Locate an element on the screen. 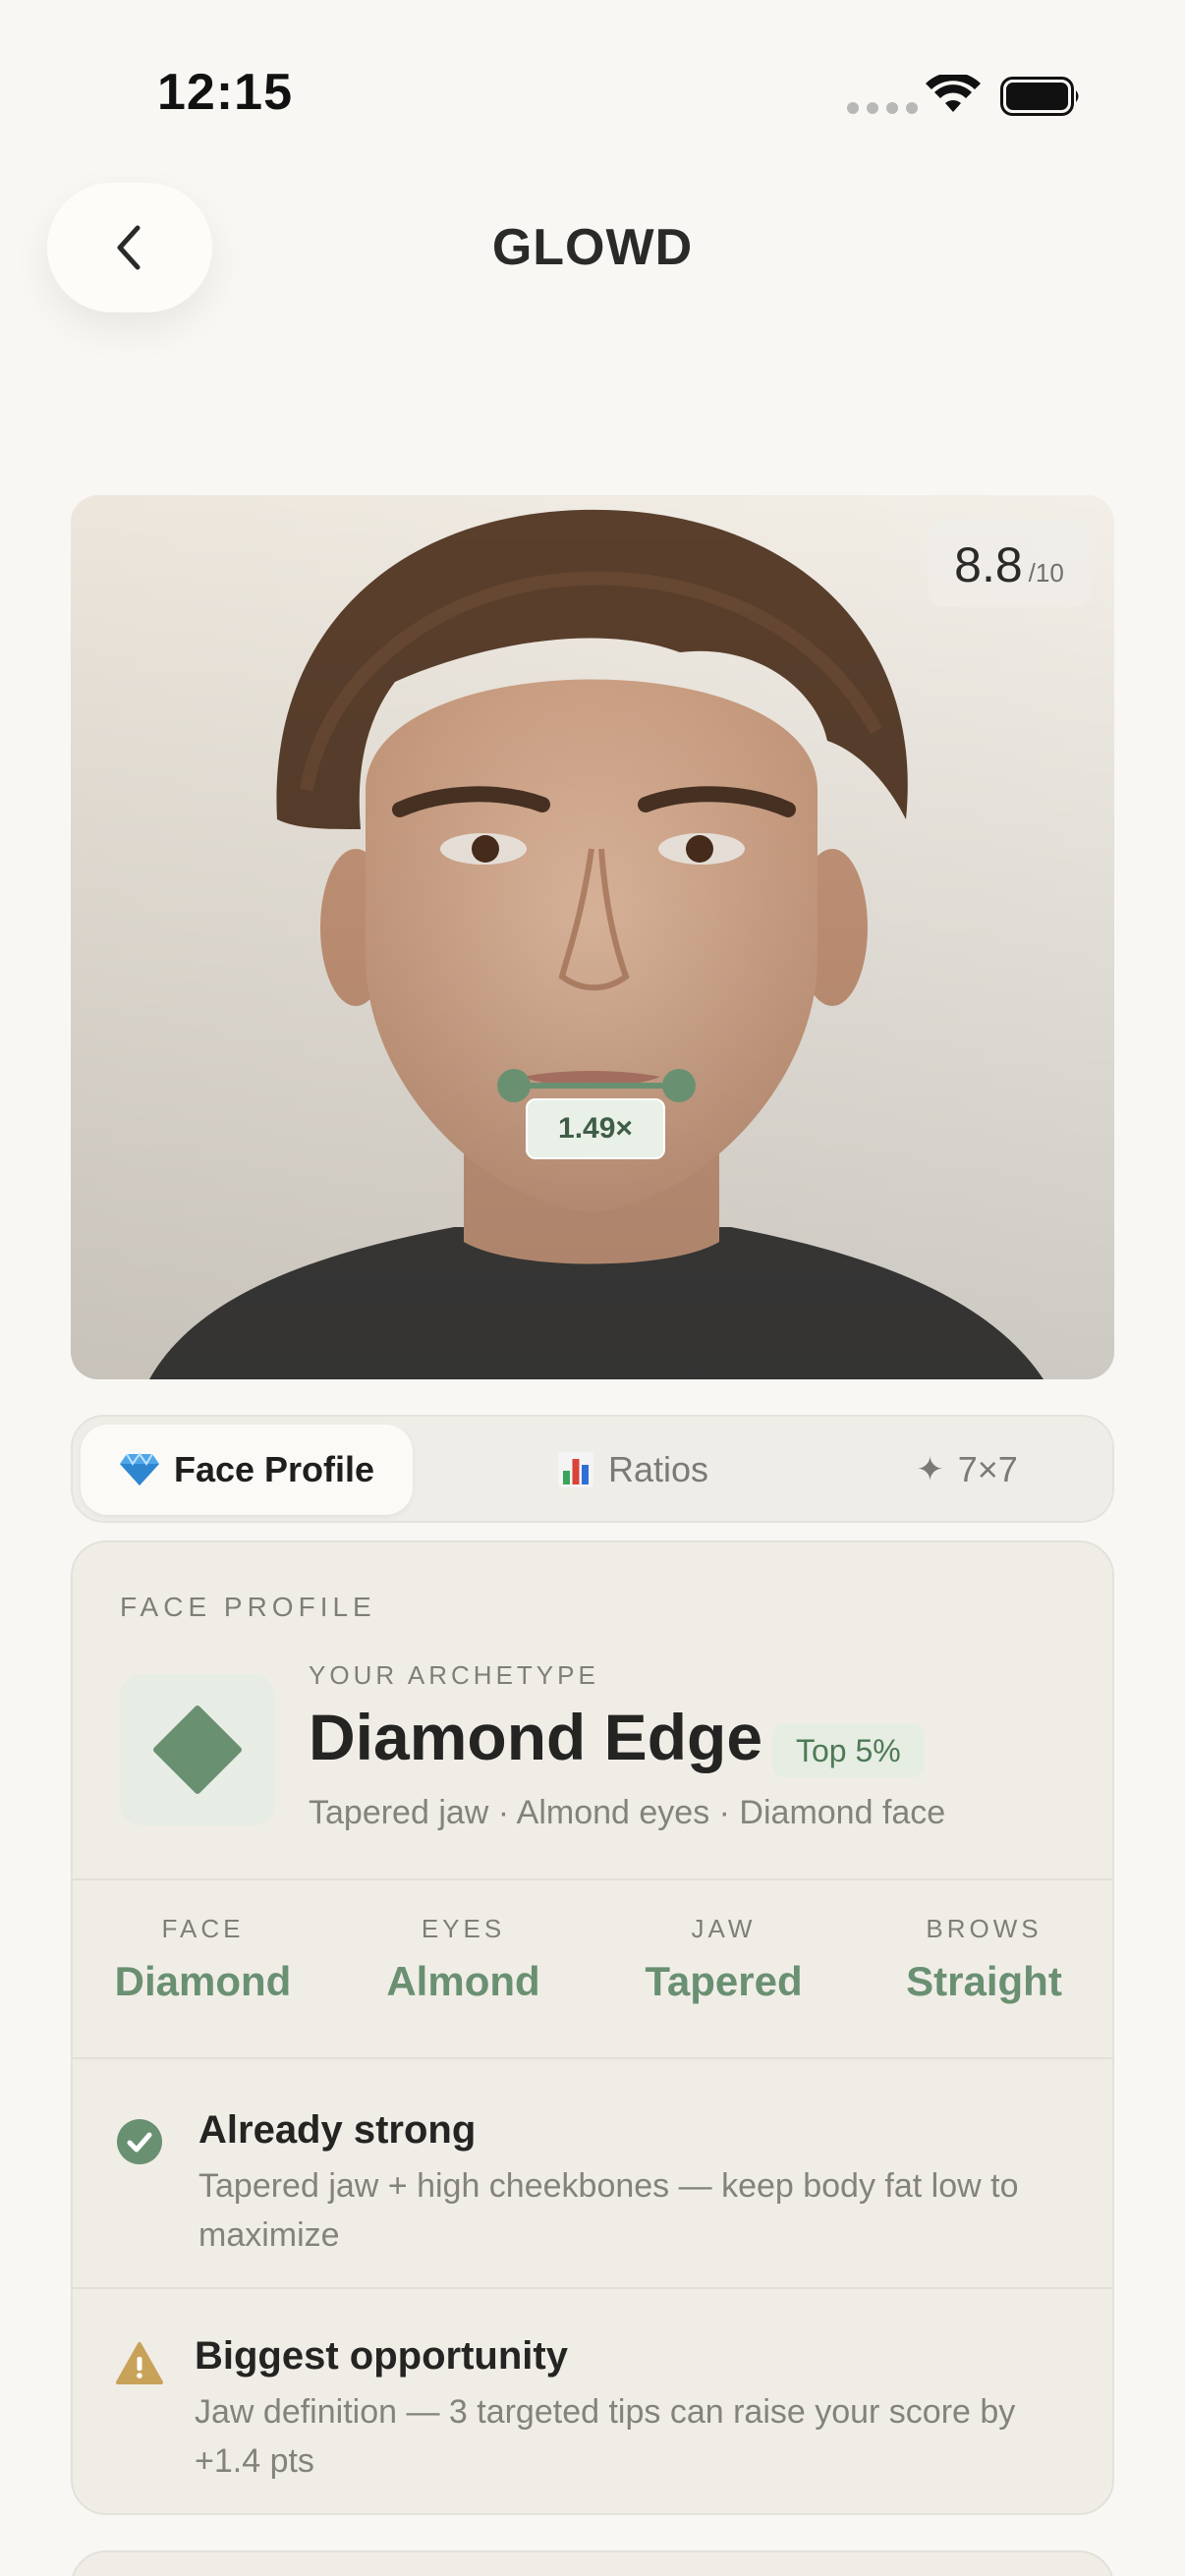 The width and height of the screenshot is (1185, 2576). metric-jaw: JAW Tapered is located at coordinates (724, 1959).